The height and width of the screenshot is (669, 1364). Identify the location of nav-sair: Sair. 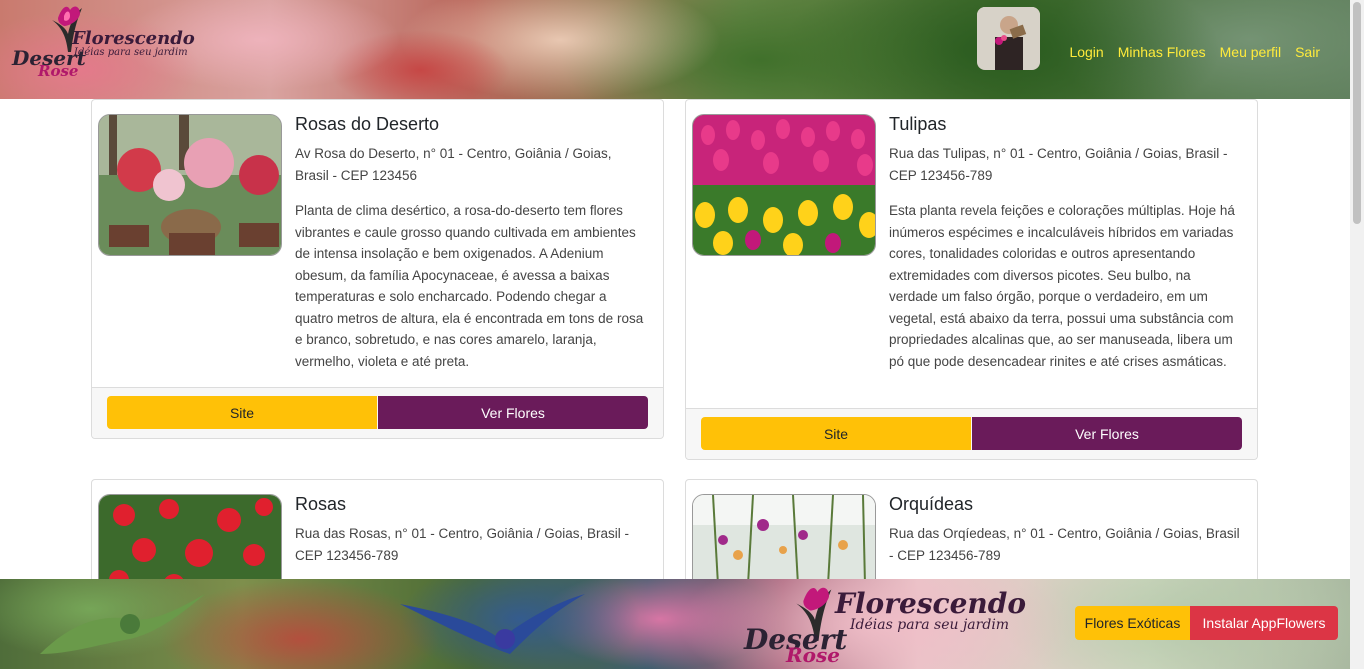
(1307, 52).